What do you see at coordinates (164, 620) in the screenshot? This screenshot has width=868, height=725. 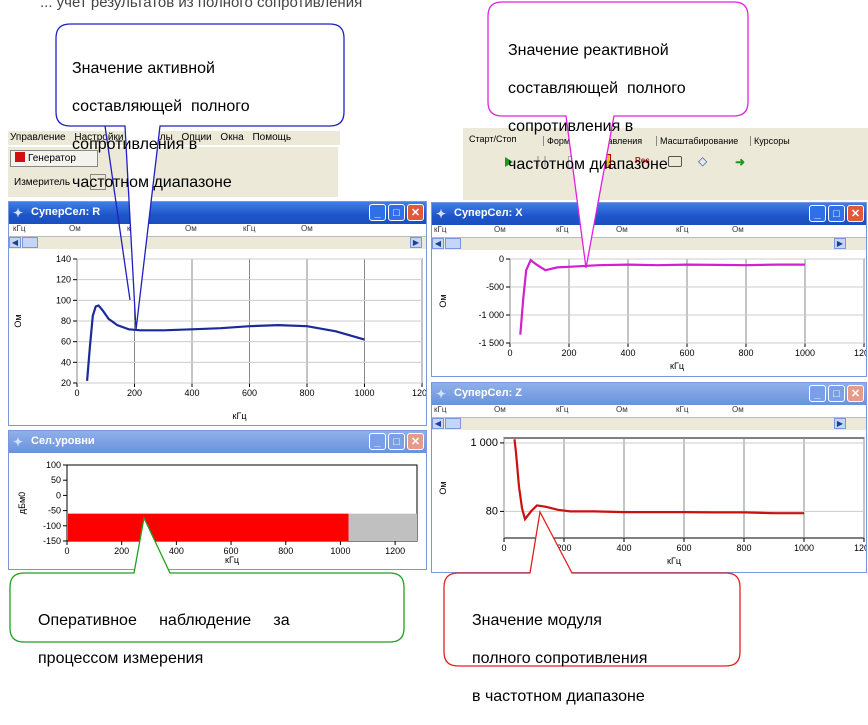 I see `callout-line: Оперативное наблюдение за` at bounding box center [164, 620].